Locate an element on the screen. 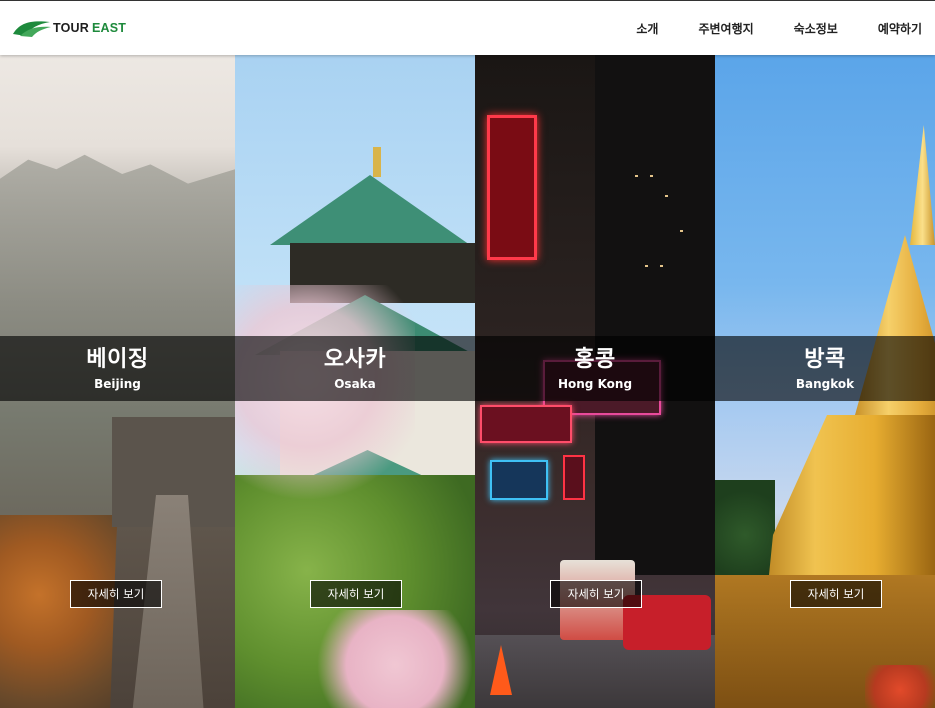 The height and width of the screenshot is (708, 935). city-name-en: Hong Kong is located at coordinates (595, 383).